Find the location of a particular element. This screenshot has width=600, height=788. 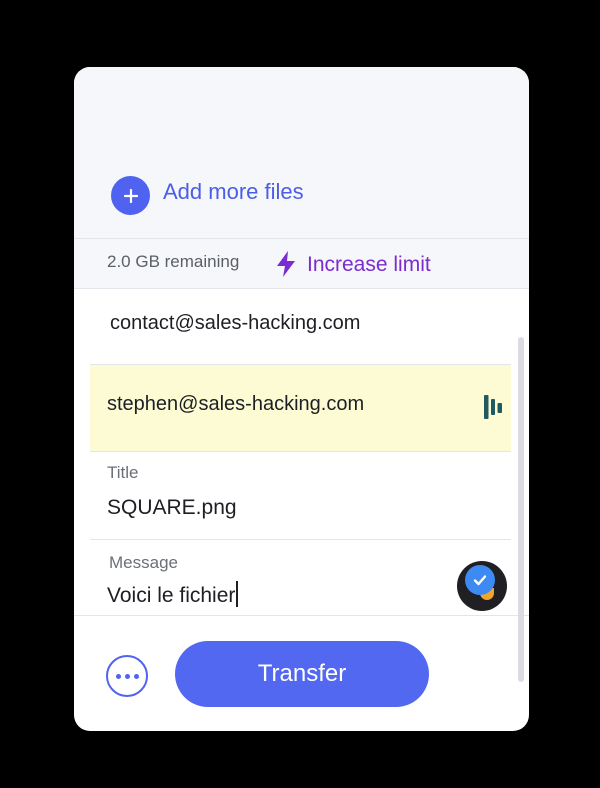

recipient-email-2: stephen@sales-hacking.com is located at coordinates (235, 404).